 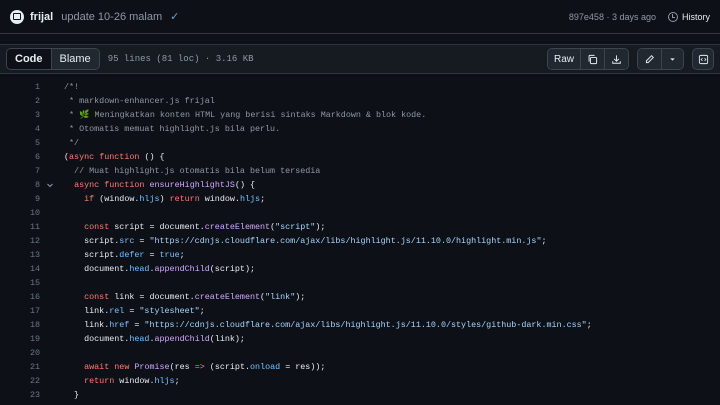 What do you see at coordinates (20, 269) in the screenshot?
I see `line-number: 14` at bounding box center [20, 269].